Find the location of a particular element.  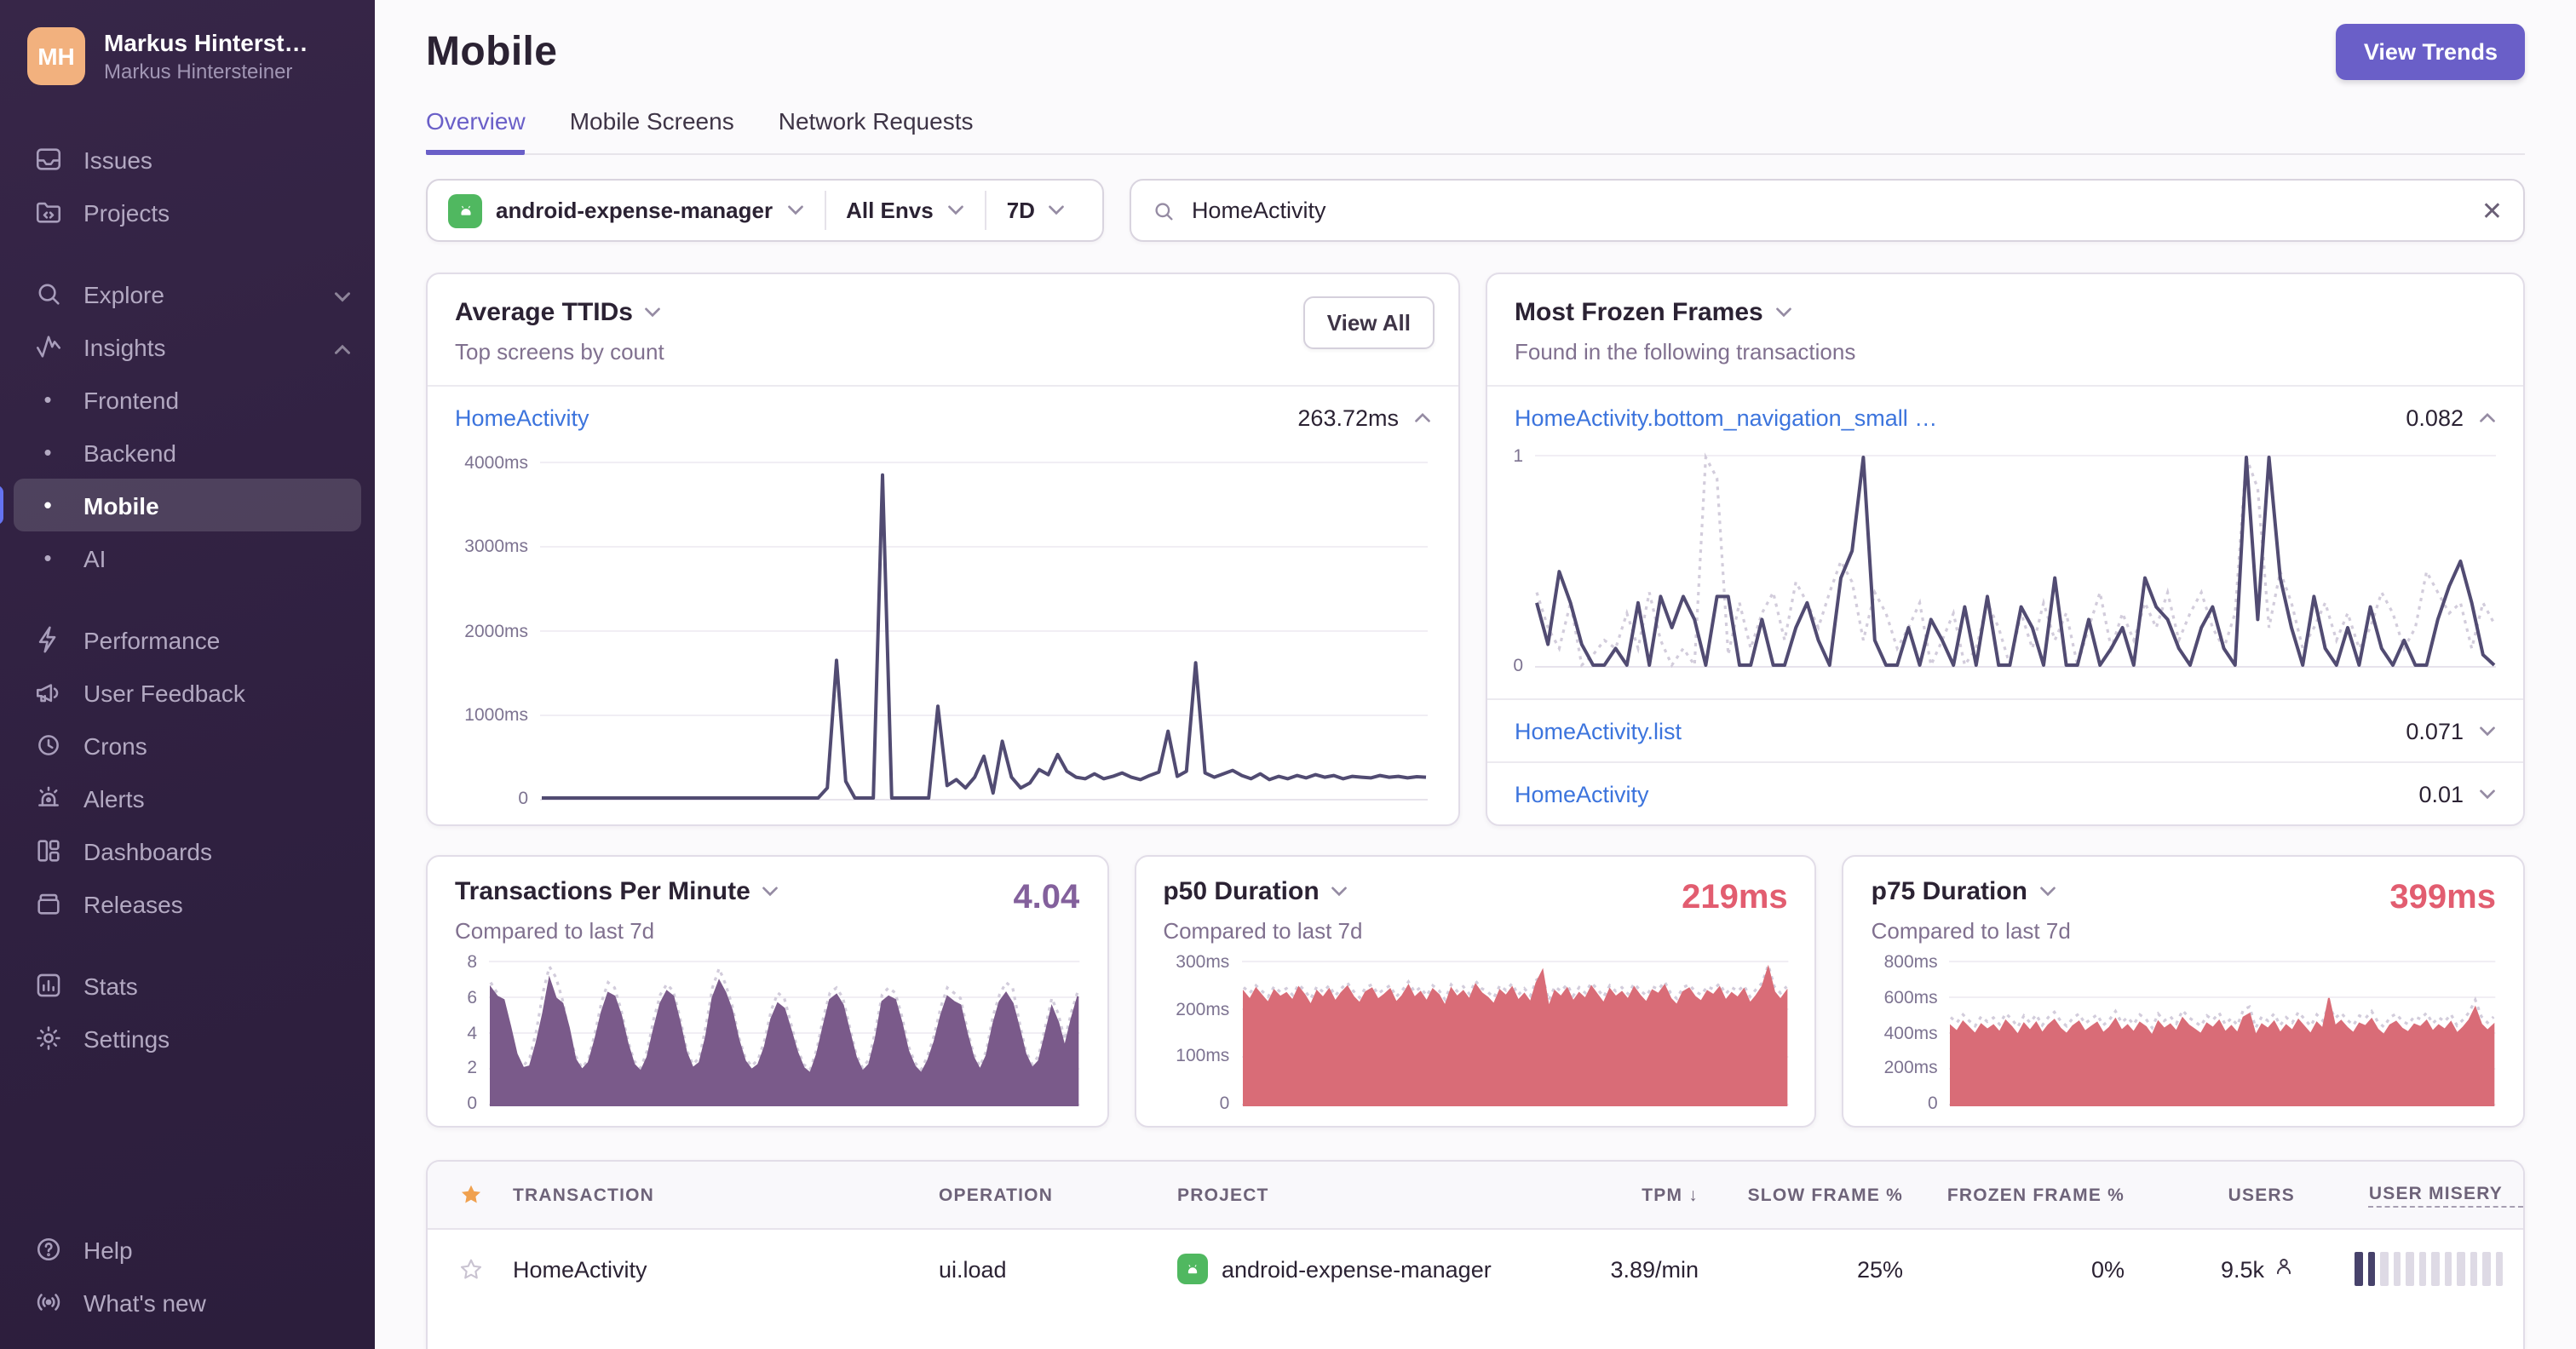

project-link: android-expense-manager is located at coordinates (1357, 1269).